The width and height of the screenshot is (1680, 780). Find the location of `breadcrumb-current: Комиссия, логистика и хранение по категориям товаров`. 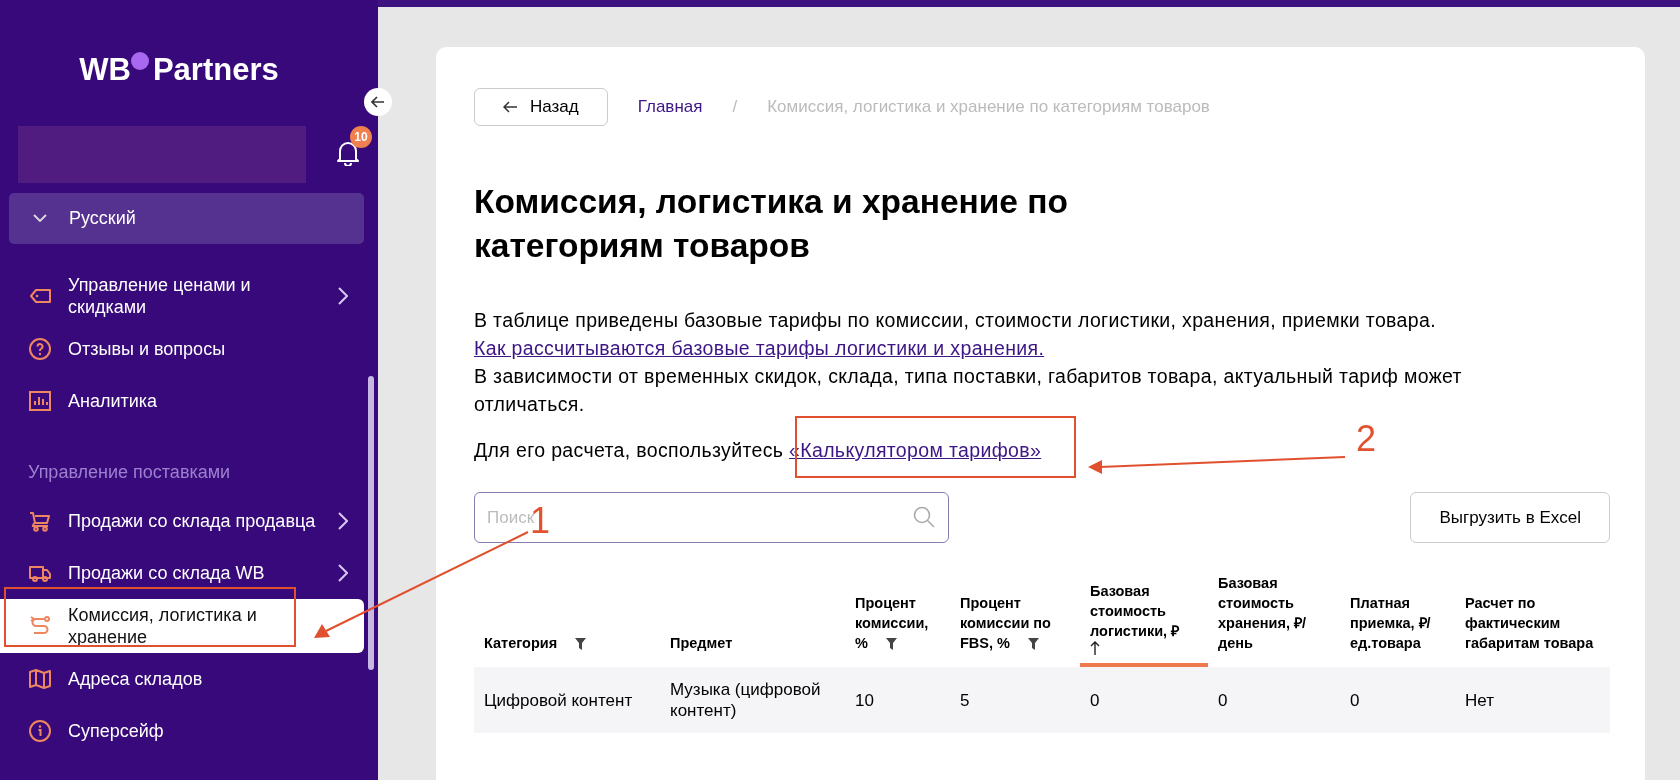

breadcrumb-current: Комиссия, логистика и хранение по категориям товаров is located at coordinates (988, 107).